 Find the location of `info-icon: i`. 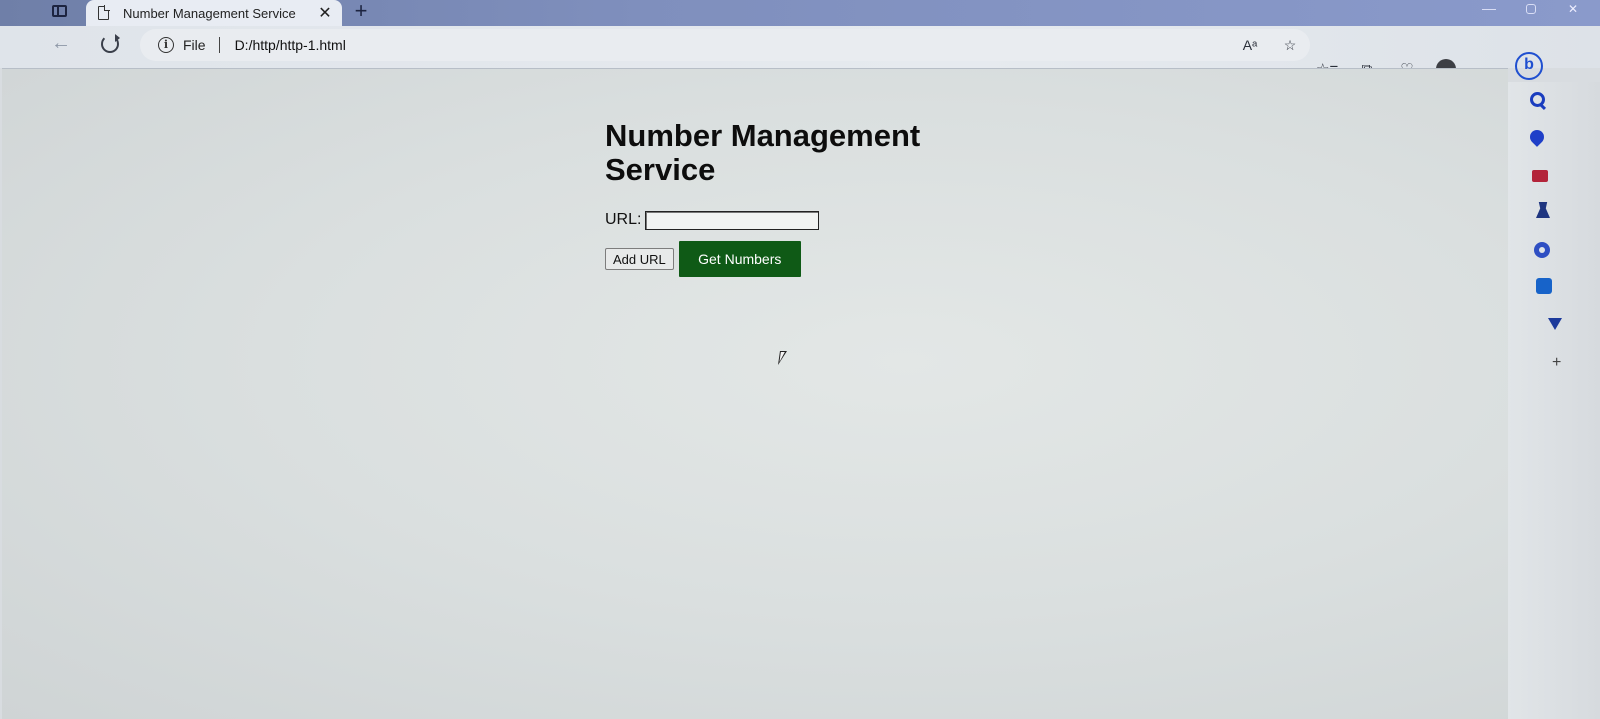

info-icon: i is located at coordinates (166, 45).